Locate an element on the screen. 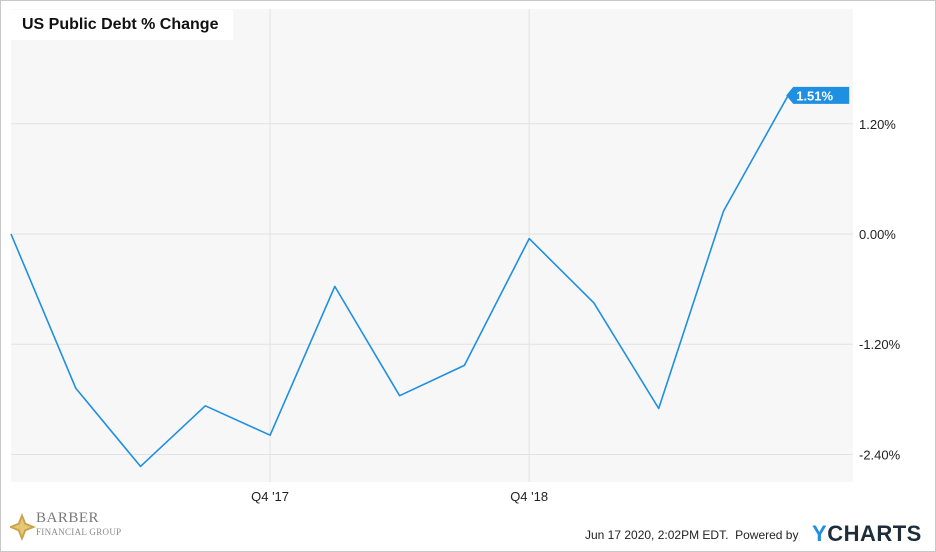 Image resolution: width=936 pixels, height=552 pixels. ycharts-logo-y: Y is located at coordinates (820, 533).